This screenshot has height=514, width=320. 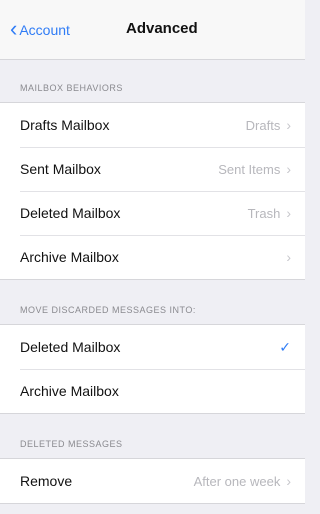 I want to click on option-archive-mailbox: Archive Mailbox, so click(x=152, y=391).